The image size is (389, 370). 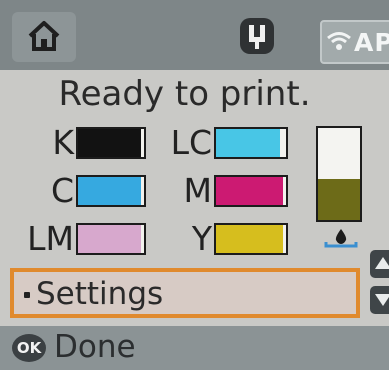 What do you see at coordinates (191, 142) in the screenshot?
I see `ink-label: LC` at bounding box center [191, 142].